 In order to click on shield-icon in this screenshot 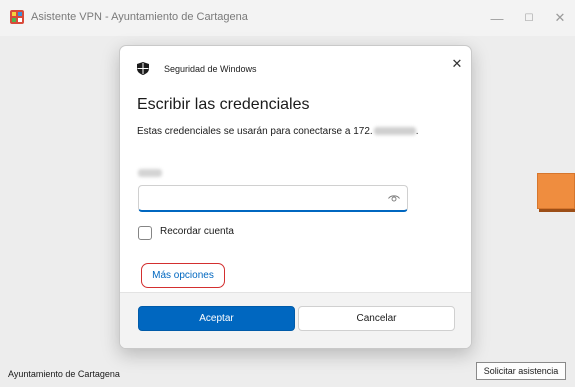, I will do `click(143, 68)`.